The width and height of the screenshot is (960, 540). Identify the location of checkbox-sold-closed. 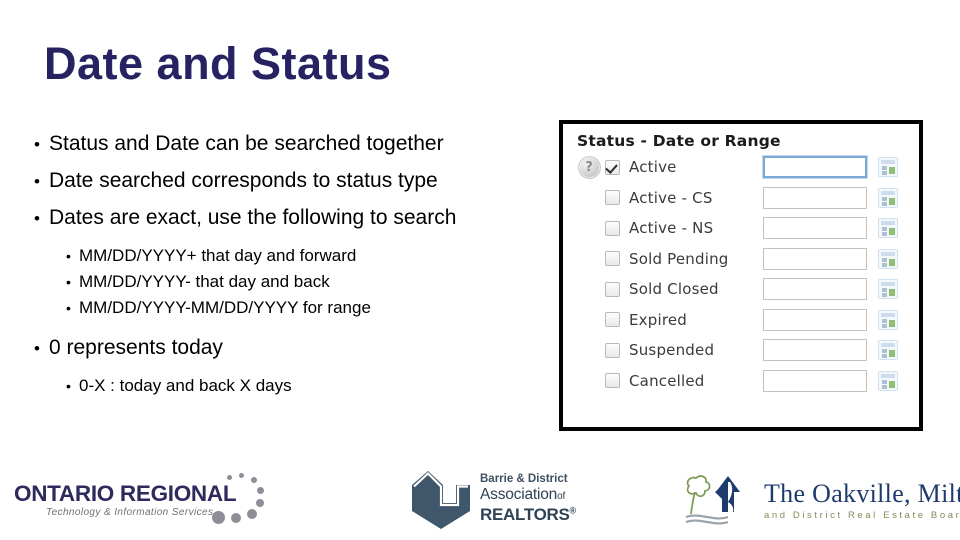
(612, 289).